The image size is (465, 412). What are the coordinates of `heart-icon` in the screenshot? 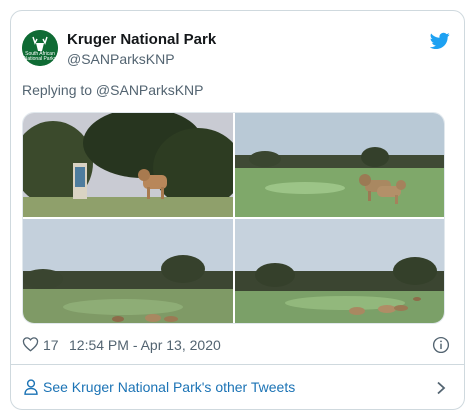 It's located at (30, 344).